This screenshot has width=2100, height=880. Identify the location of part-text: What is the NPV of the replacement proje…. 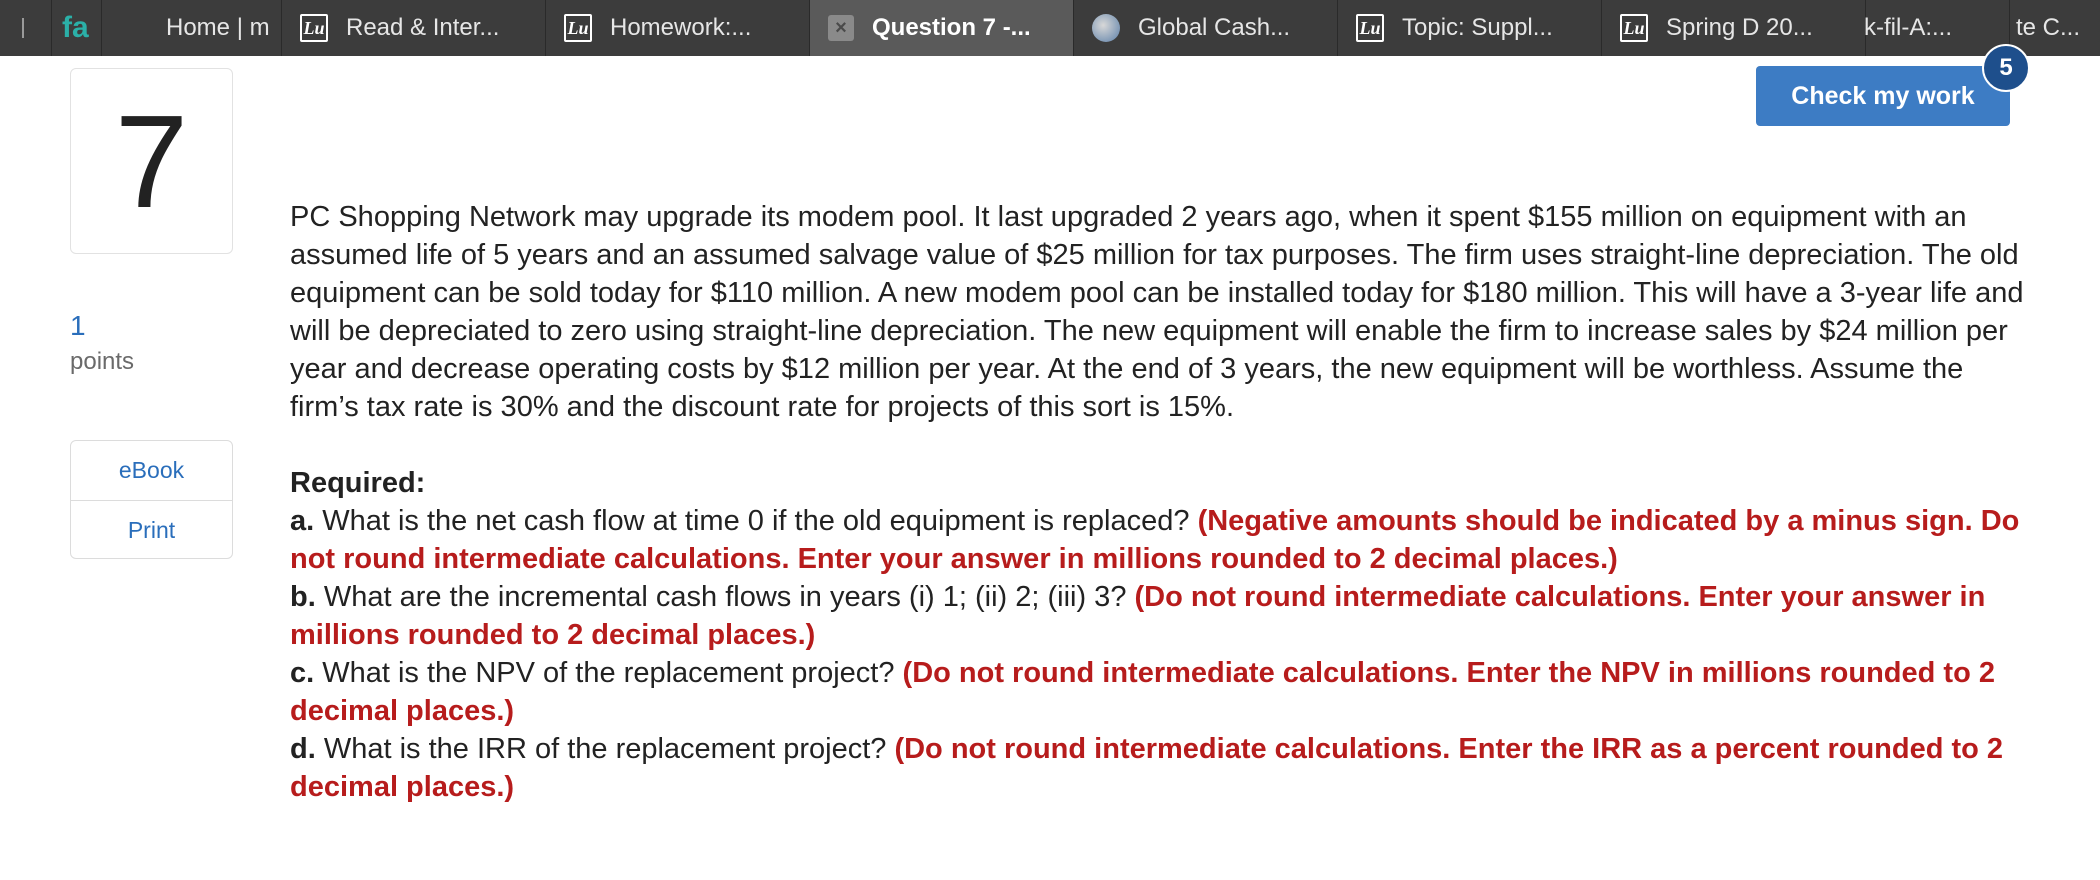
(608, 673).